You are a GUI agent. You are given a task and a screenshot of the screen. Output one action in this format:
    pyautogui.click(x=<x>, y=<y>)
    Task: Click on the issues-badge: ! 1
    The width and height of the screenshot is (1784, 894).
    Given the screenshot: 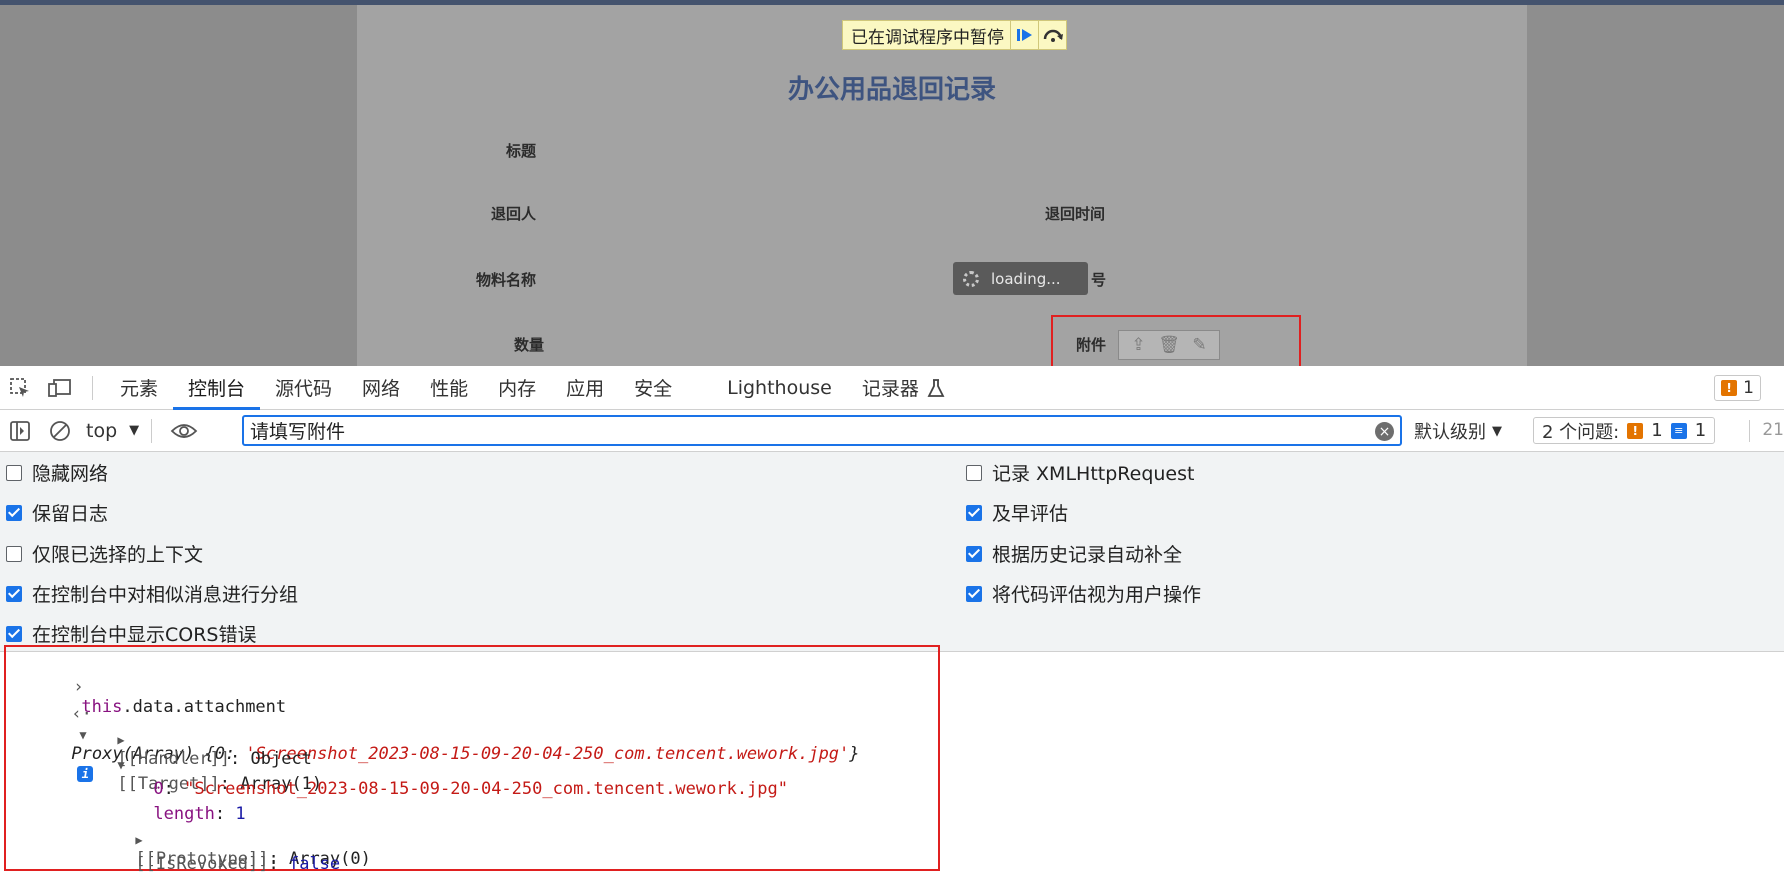 What is the action you would take?
    pyautogui.click(x=1737, y=388)
    